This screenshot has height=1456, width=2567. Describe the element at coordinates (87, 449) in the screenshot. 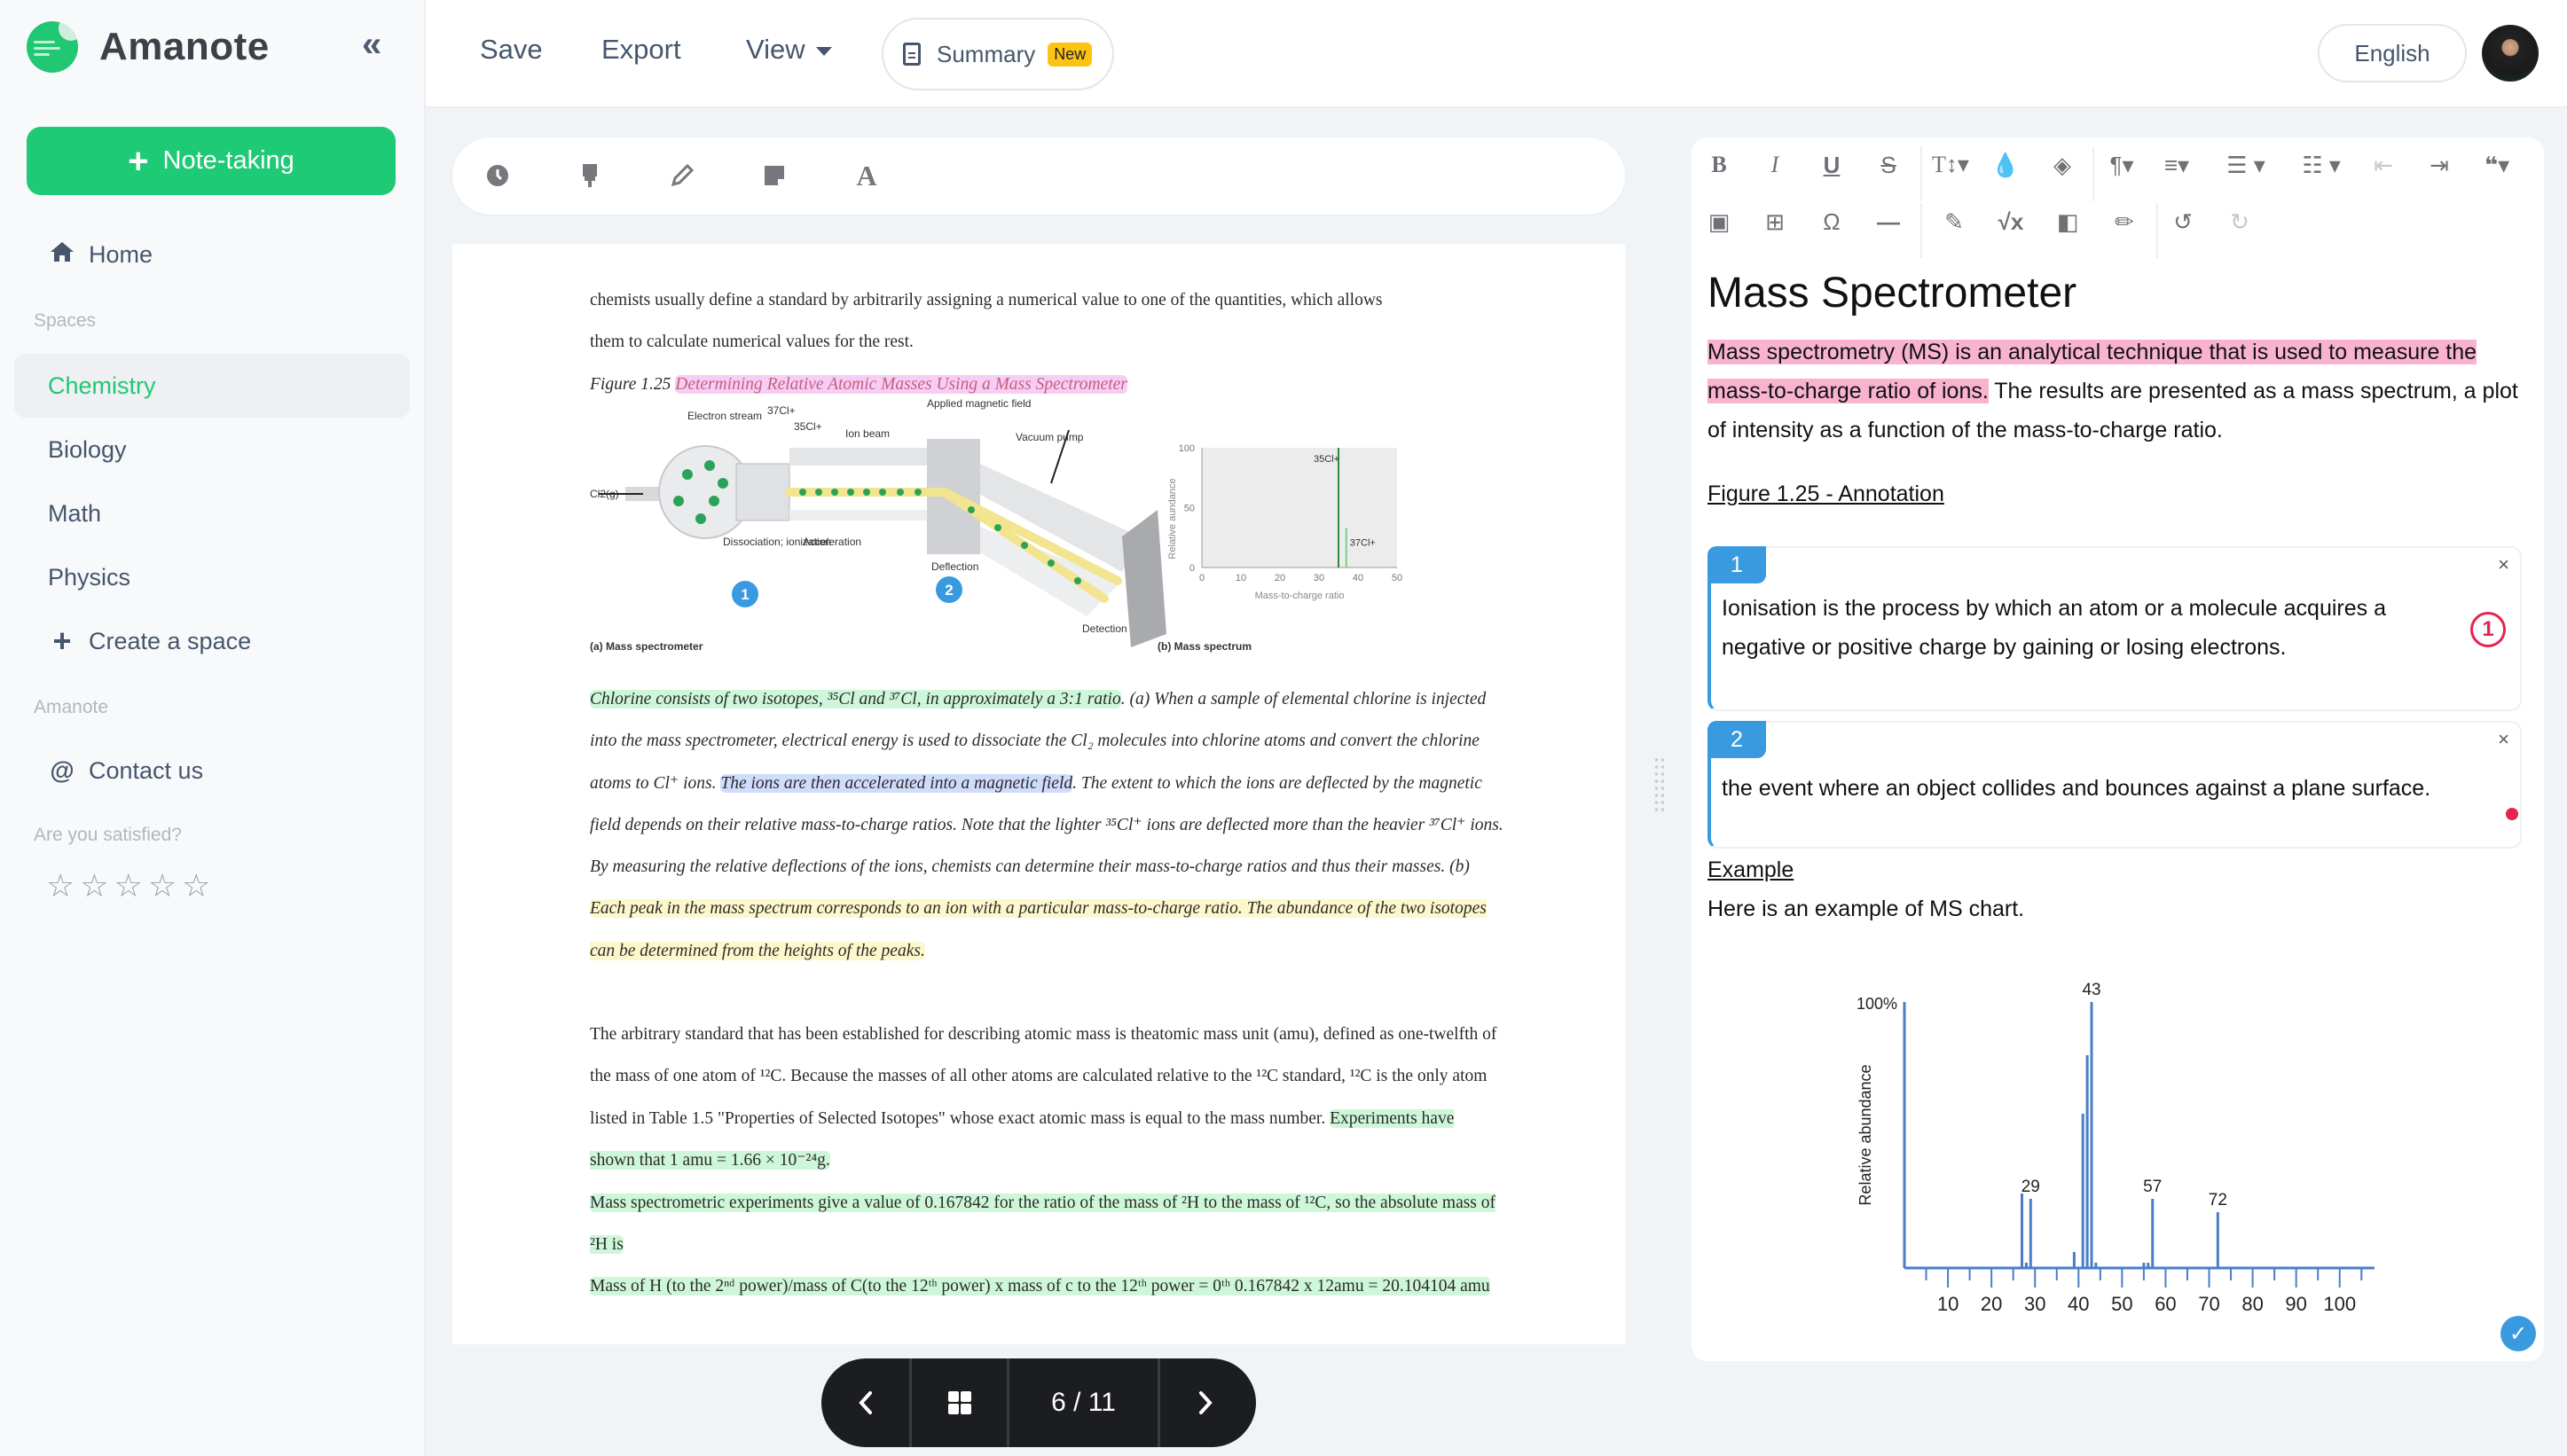

I see `sidebar-item-label: Biology` at that location.